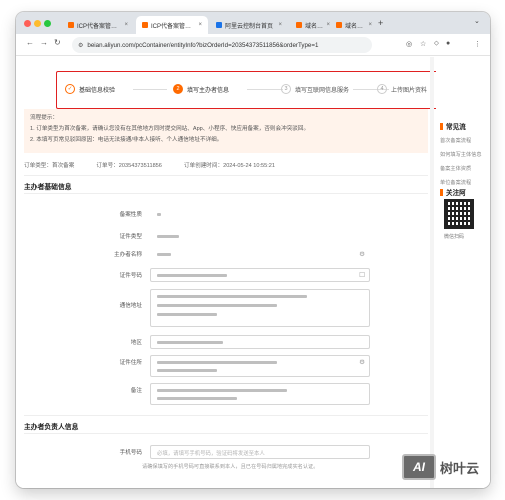  What do you see at coordinates (455, 140) in the screenshot?
I see `faq-link: 首次备案流程` at bounding box center [455, 140].